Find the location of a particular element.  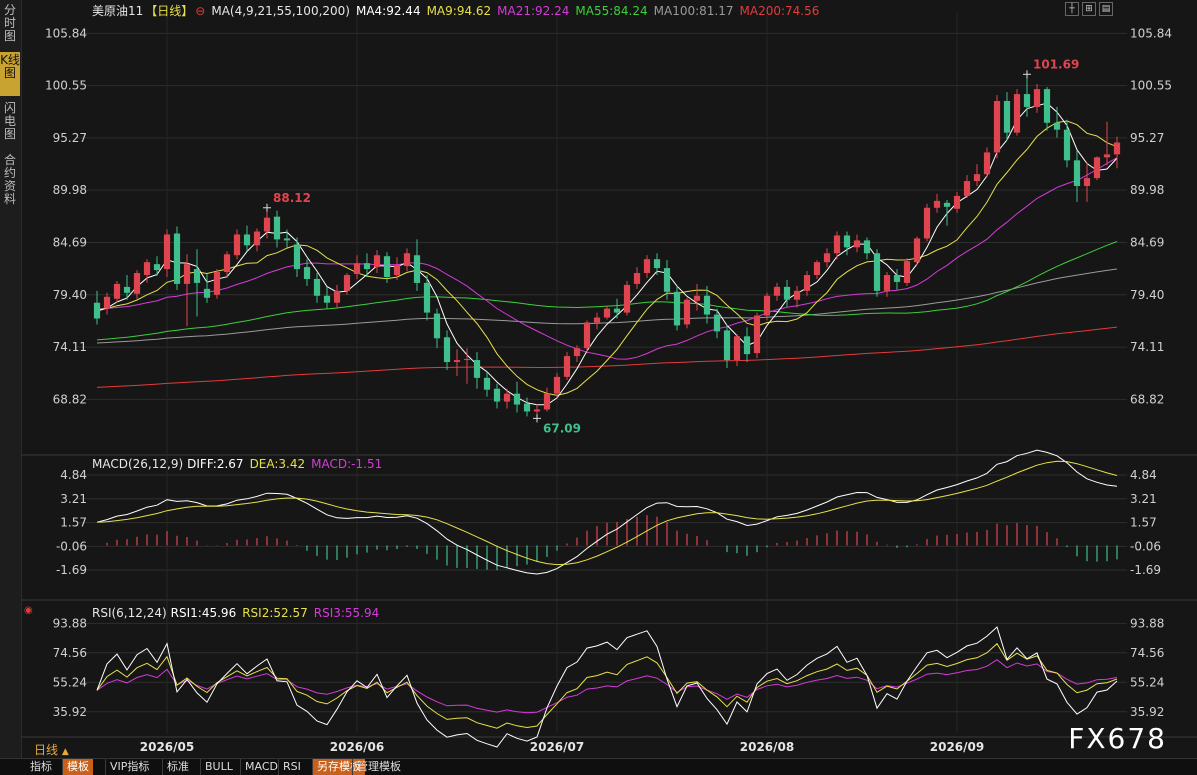

price-tick-right: 74.11 is located at coordinates (1147, 347).